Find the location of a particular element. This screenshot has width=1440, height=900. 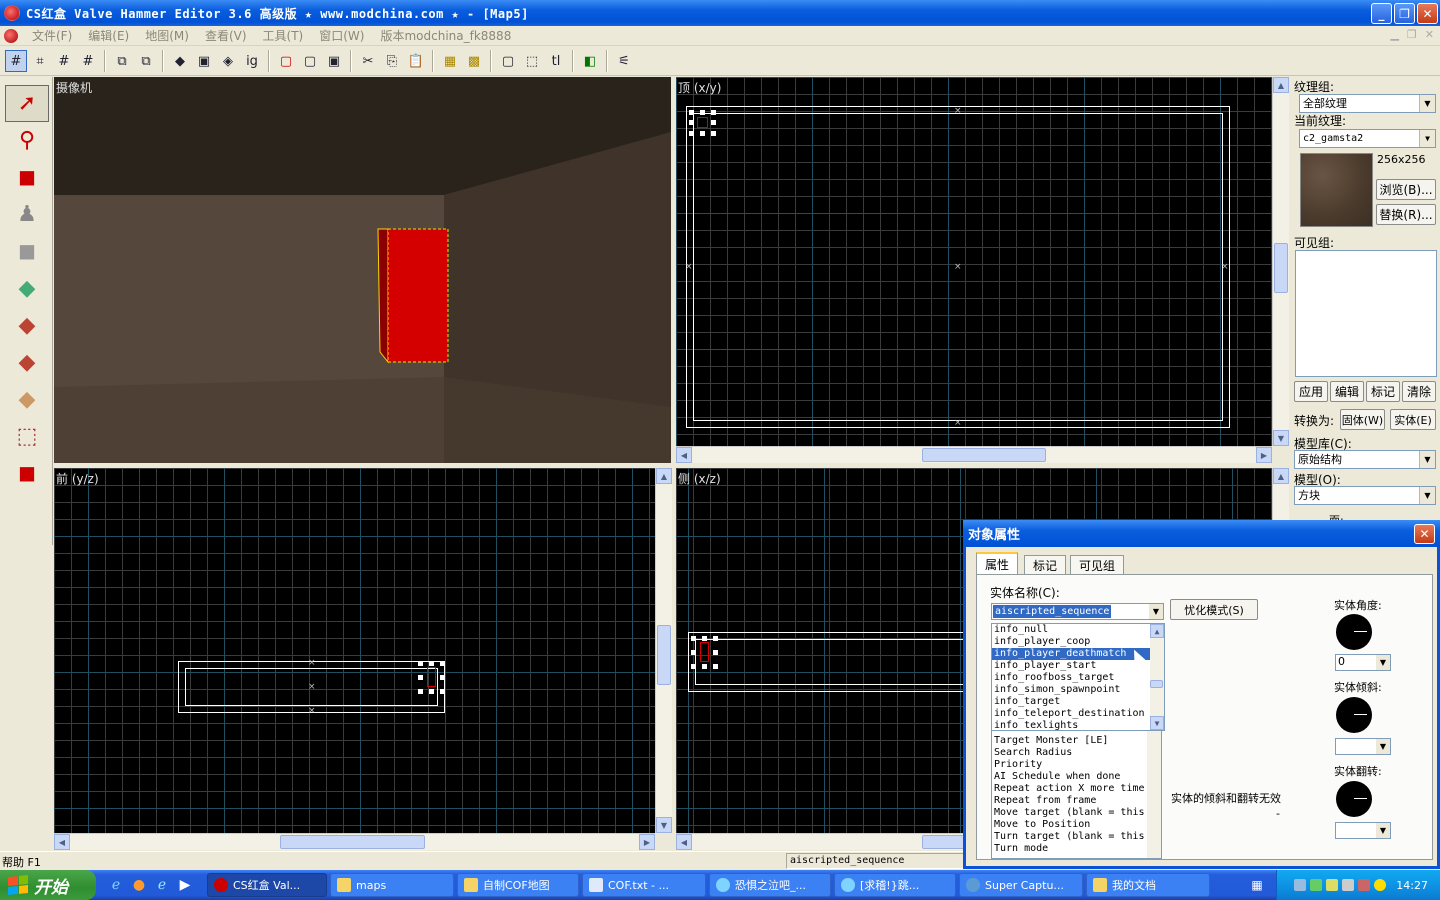

list-item: Repeat from frame is located at coordinates (1076, 801).